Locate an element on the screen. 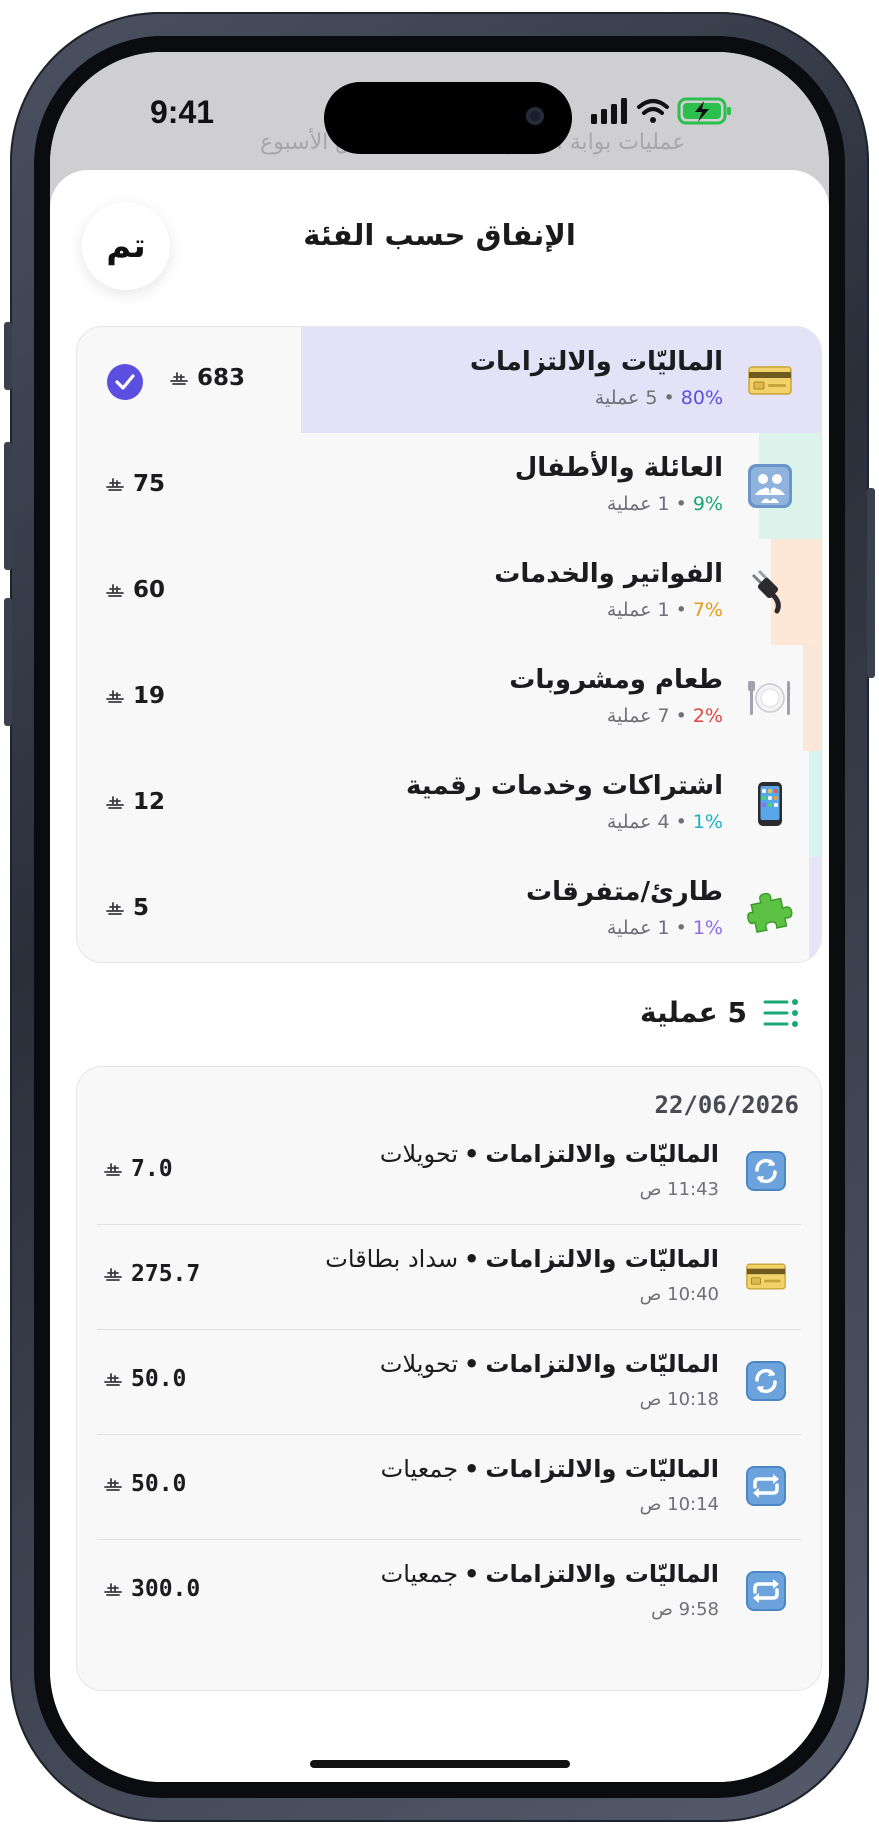 The height and width of the screenshot is (1832, 879). category-meta: 1% • 1 عملية is located at coordinates (665, 928).